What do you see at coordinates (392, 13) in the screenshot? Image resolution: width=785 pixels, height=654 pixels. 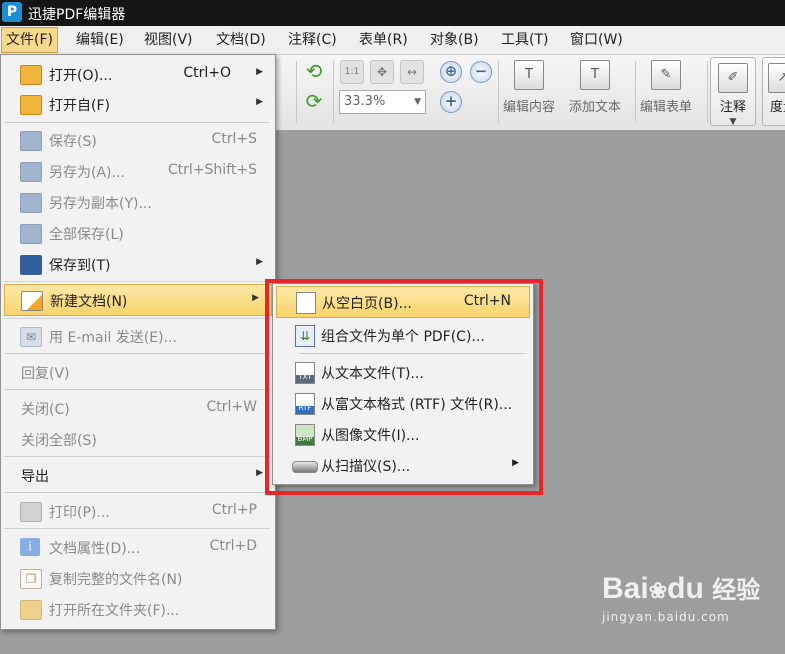 I see `title-bar: P 迅捷PDF编辑器` at bounding box center [392, 13].